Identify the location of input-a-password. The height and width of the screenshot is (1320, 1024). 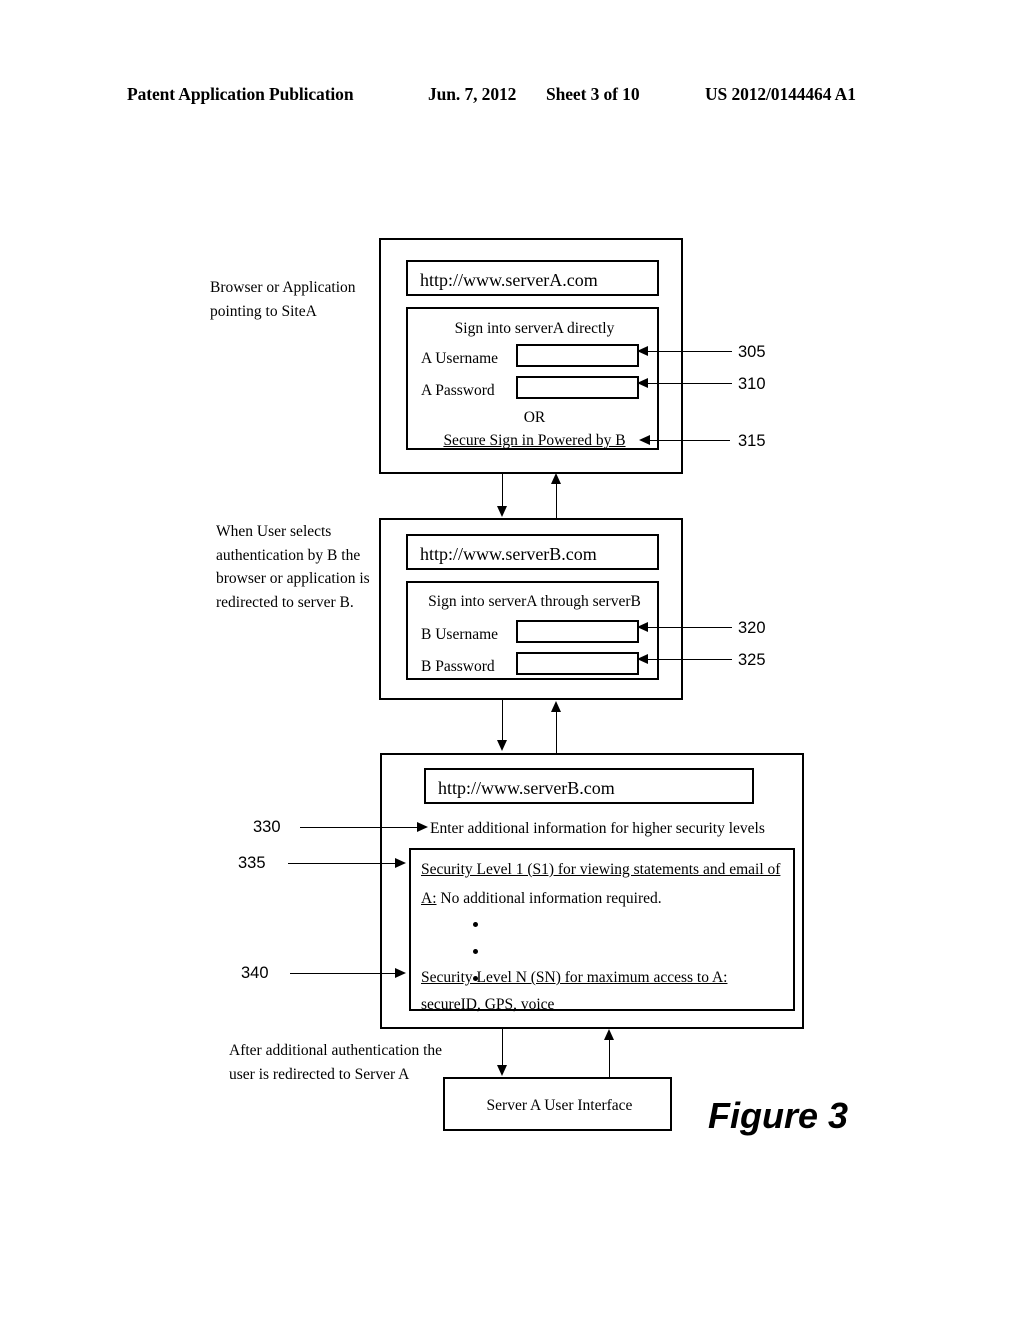
(577, 387).